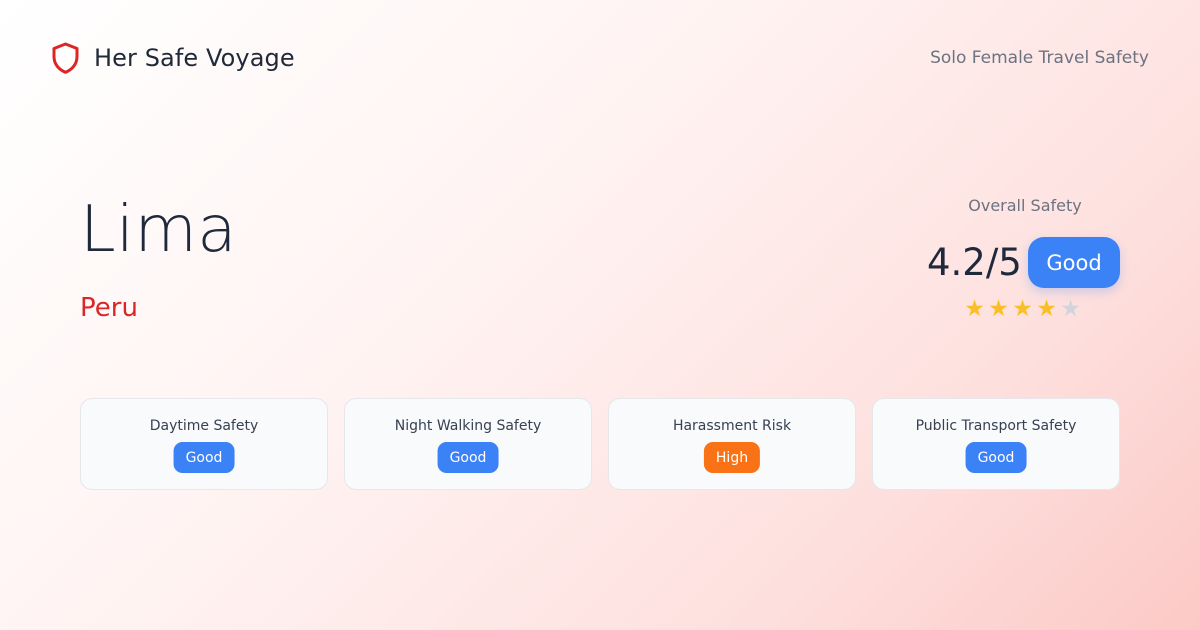 Image resolution: width=1200 pixels, height=630 pixels. I want to click on metric-label: Night Walking Safety, so click(468, 426).